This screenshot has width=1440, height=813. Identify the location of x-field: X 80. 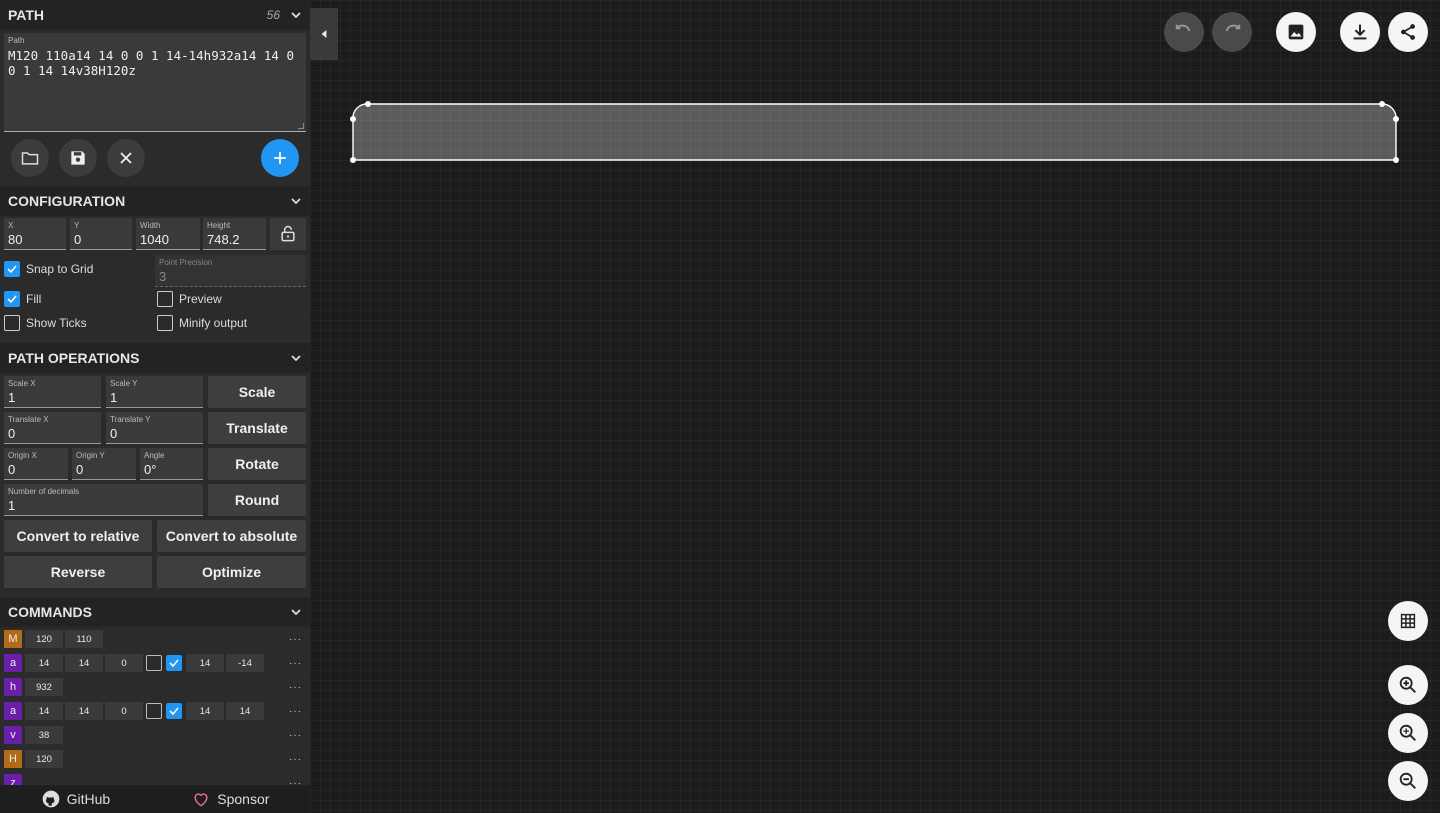
(35, 234).